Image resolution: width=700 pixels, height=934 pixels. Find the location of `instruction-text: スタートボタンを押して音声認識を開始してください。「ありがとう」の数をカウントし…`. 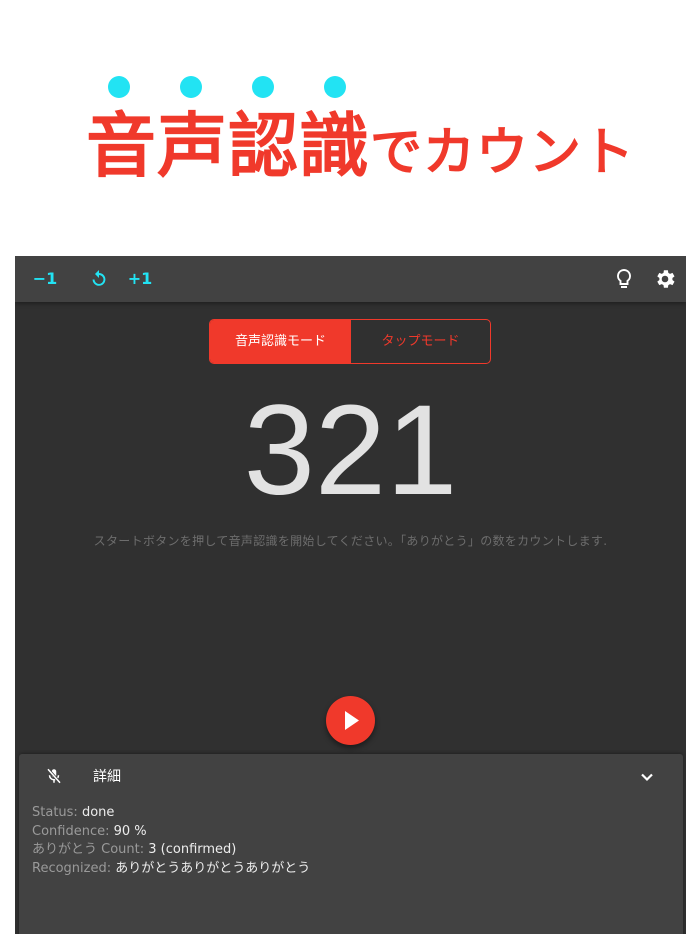

instruction-text: スタートボタンを押して音声認識を開始してください。「ありがとう」の数をカウントし… is located at coordinates (350, 541).